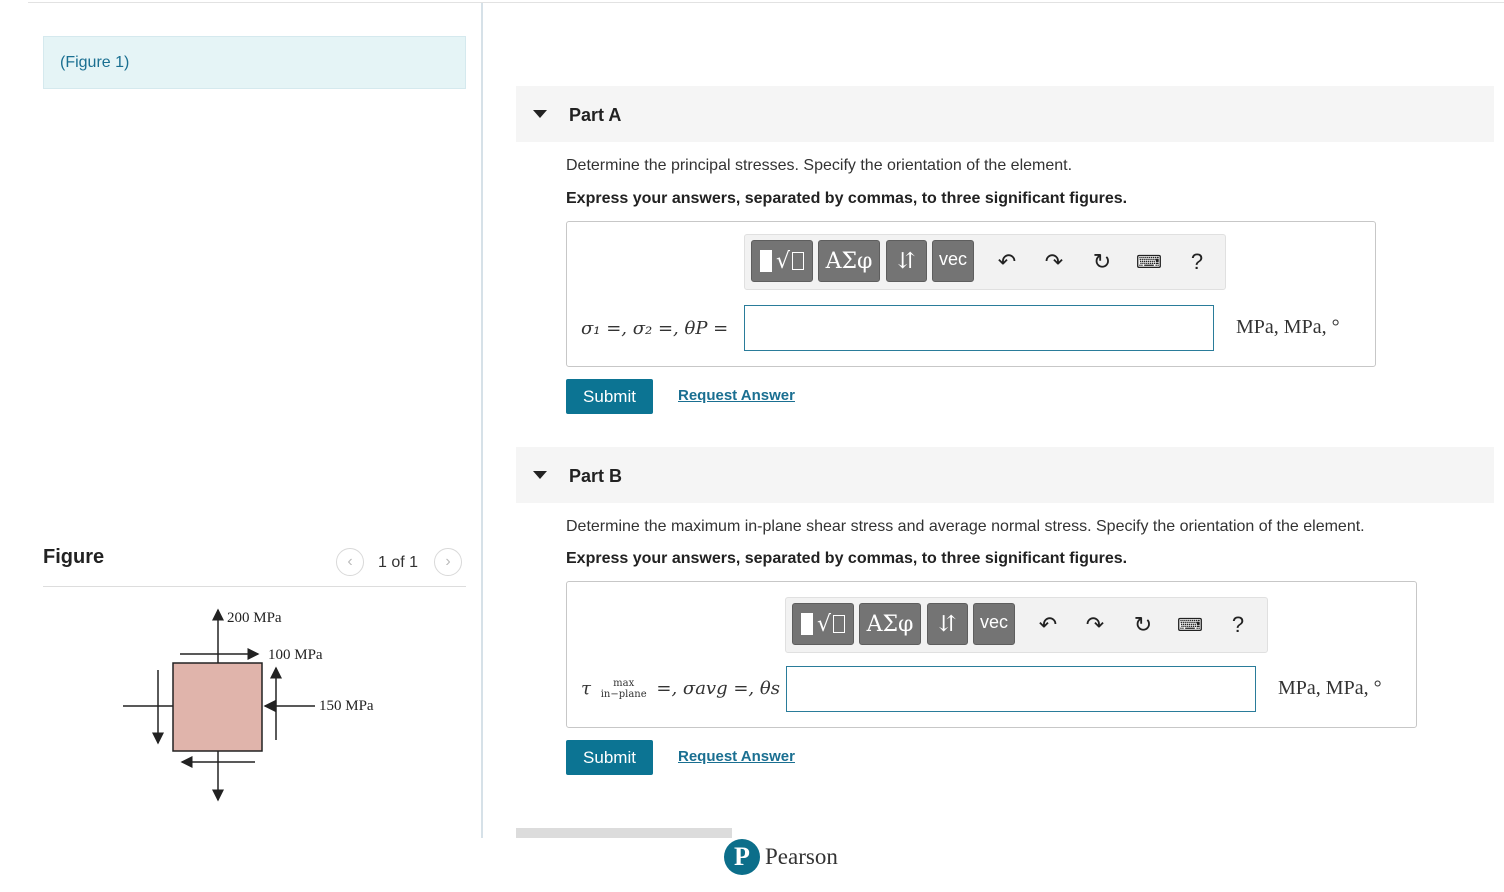 Image resolution: width=1504 pixels, height=892 pixels. I want to click on label-200-mpa: 200 MPa, so click(254, 618).